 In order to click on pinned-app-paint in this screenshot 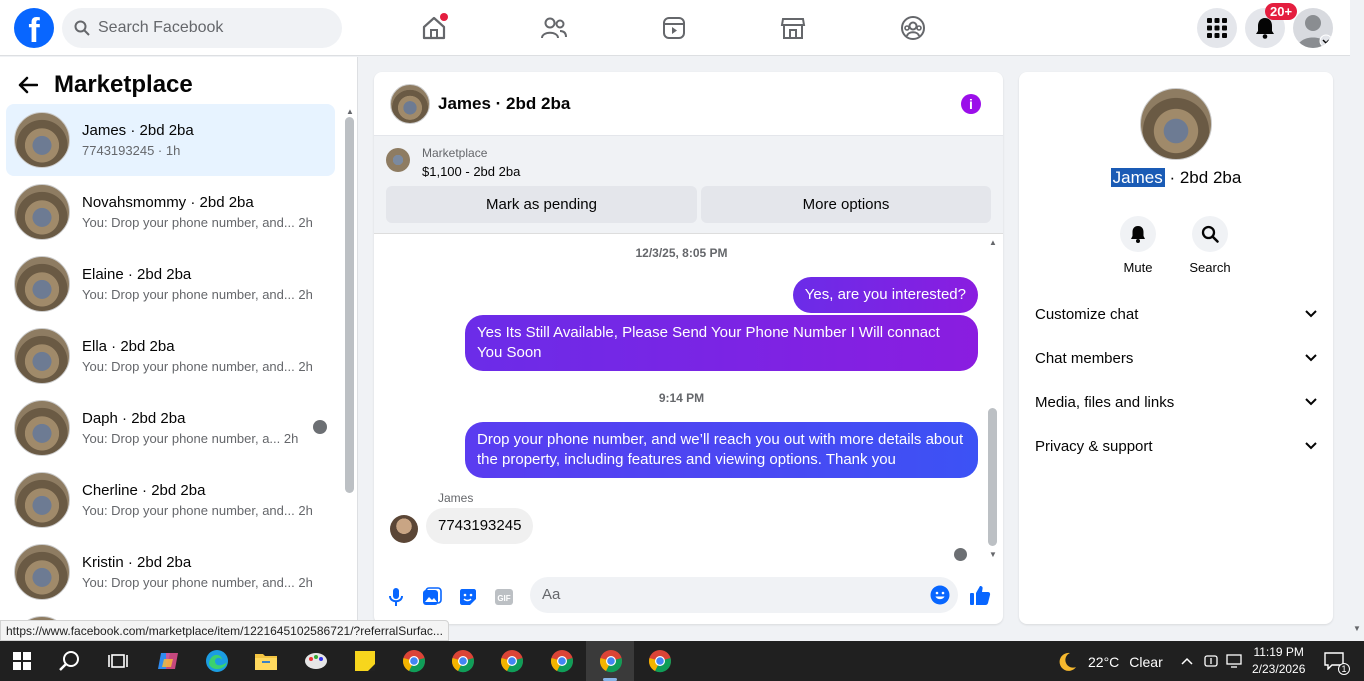, I will do `click(316, 661)`.